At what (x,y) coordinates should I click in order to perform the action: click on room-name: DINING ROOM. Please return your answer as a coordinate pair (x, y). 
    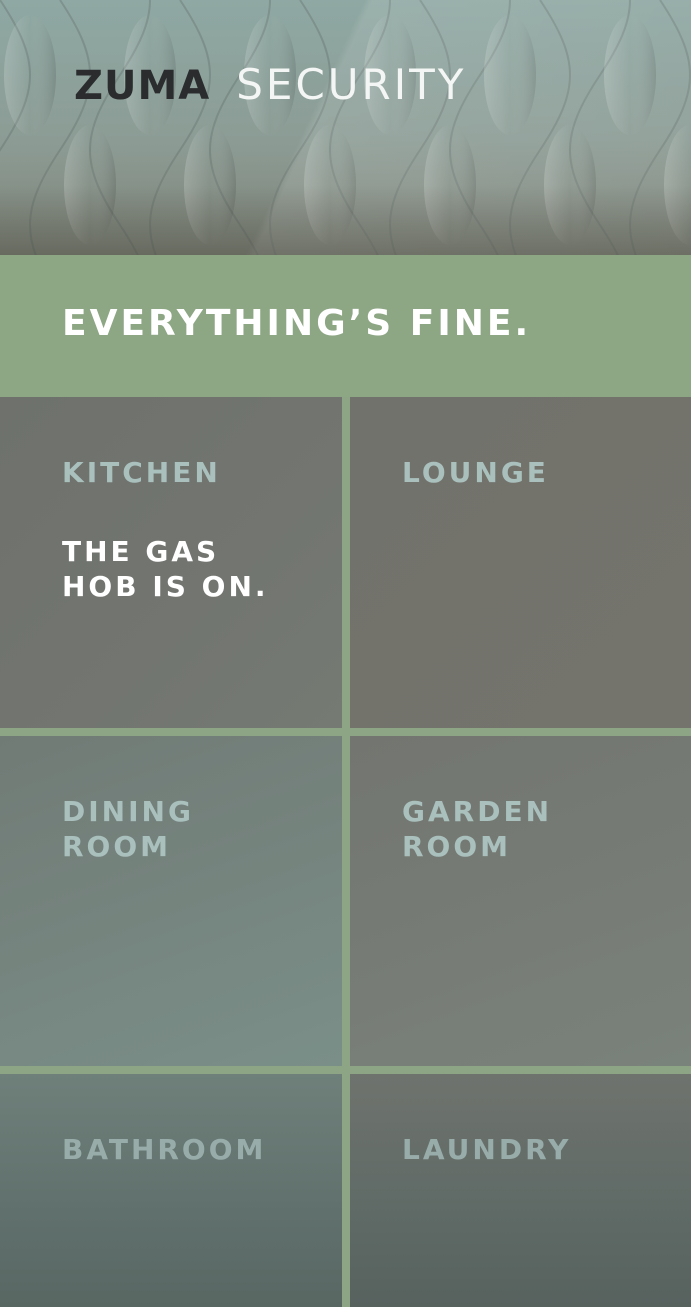
    Looking at the image, I should click on (128, 829).